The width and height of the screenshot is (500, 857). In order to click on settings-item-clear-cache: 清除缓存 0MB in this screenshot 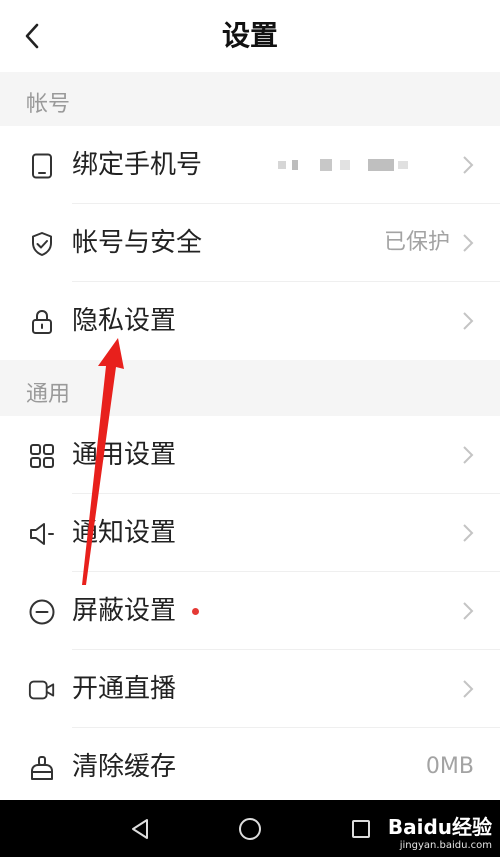, I will do `click(250, 767)`.